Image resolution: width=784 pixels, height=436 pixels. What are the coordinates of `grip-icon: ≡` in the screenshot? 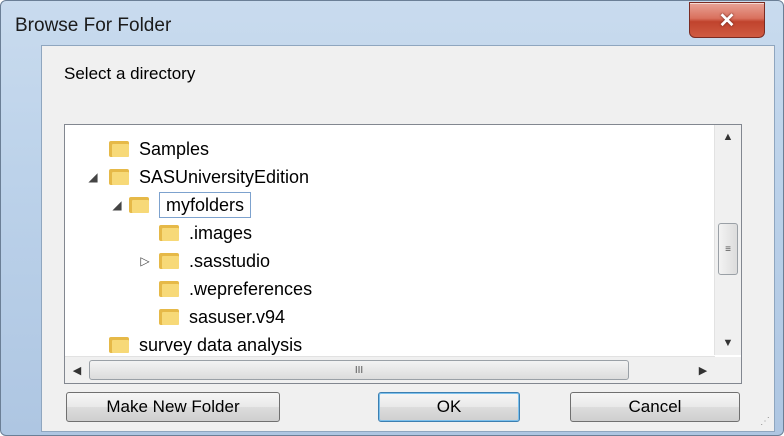 It's located at (728, 249).